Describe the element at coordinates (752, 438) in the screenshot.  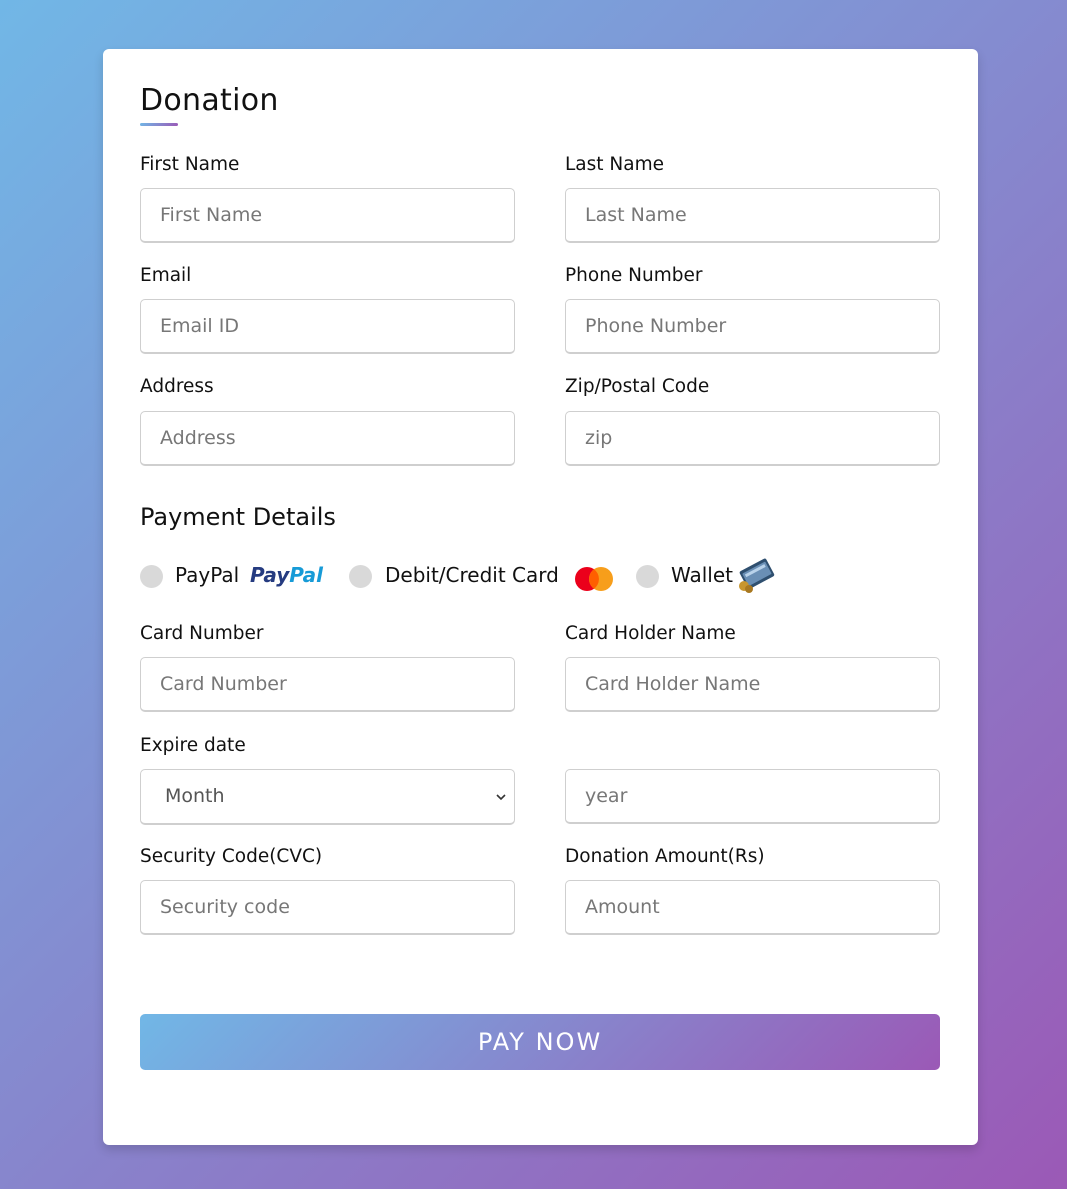
I see `zip-input` at that location.